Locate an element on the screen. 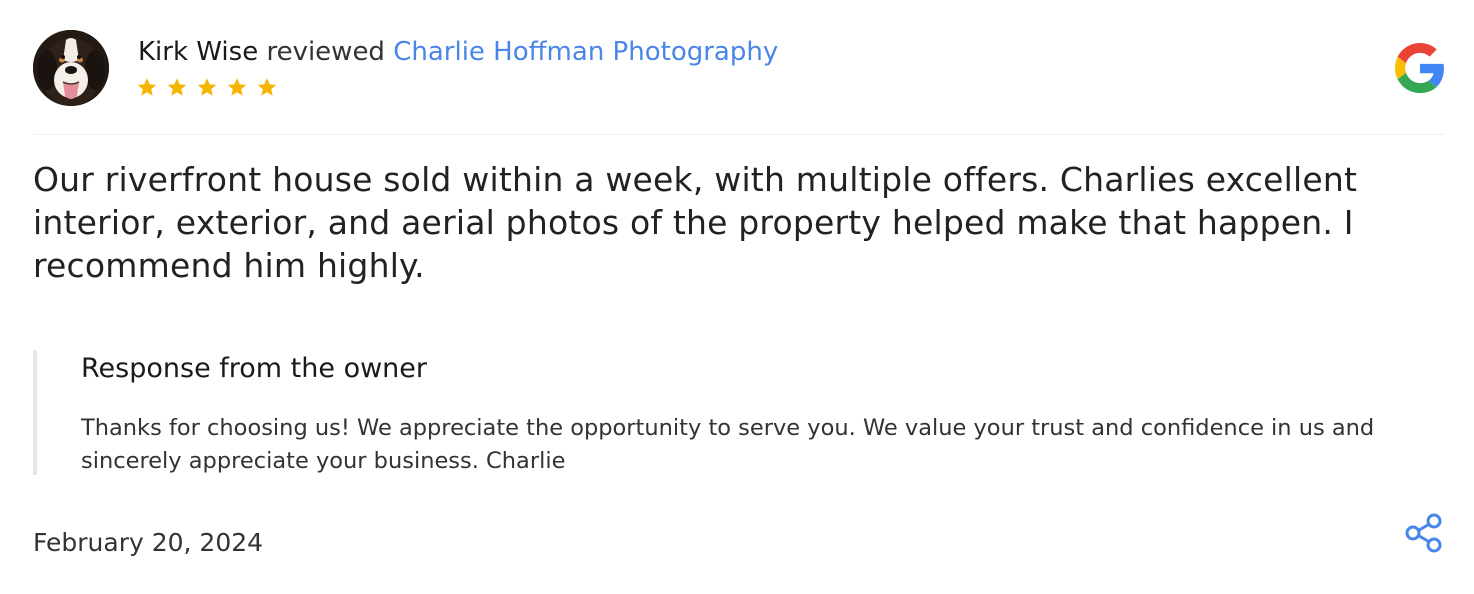 The image size is (1474, 594). share-icon is located at coordinates (1423, 533).